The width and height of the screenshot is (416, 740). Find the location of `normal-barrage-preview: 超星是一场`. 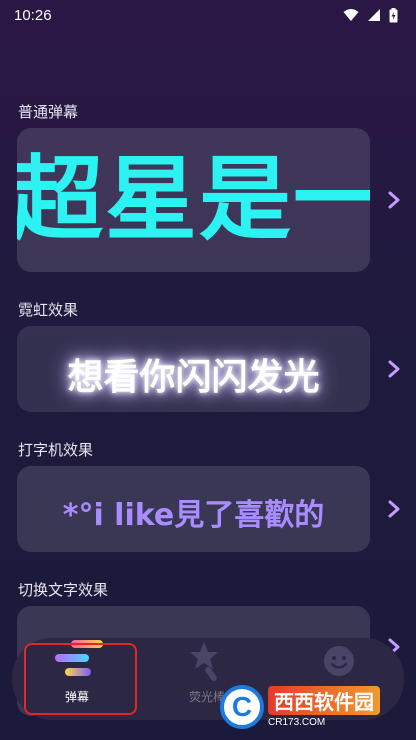

normal-barrage-preview: 超星是一场 is located at coordinates (193, 199).